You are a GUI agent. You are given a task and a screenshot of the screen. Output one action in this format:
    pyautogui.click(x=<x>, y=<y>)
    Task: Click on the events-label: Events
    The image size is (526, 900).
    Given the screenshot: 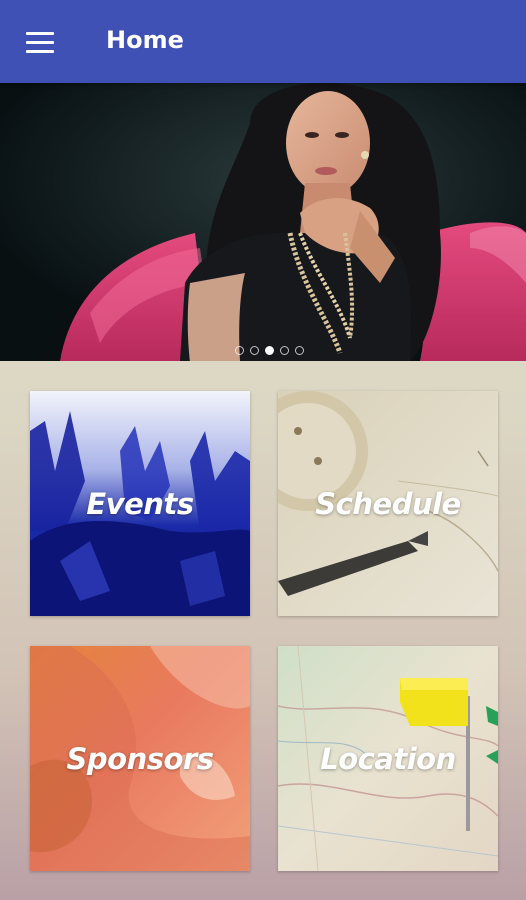 What is the action you would take?
    pyautogui.click(x=140, y=503)
    